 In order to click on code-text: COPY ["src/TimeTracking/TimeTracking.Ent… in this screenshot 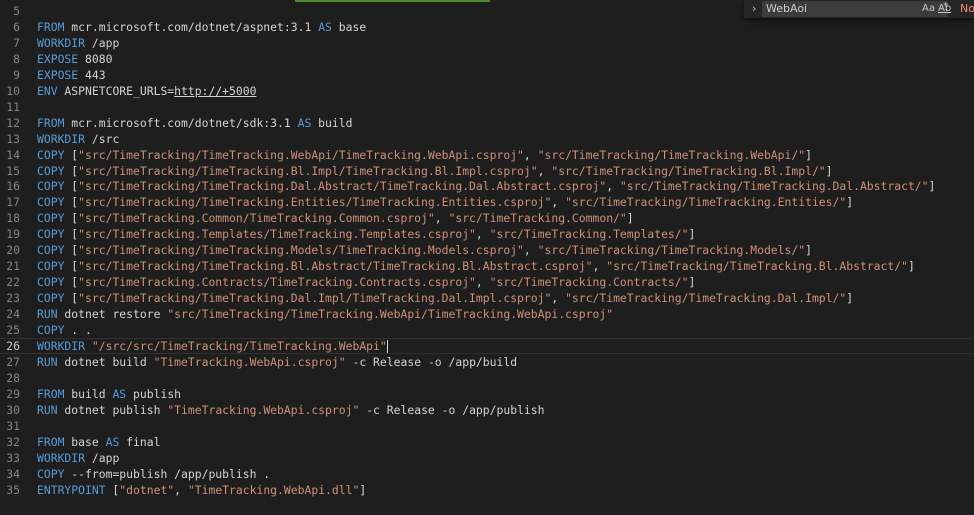, I will do `click(445, 202)`.